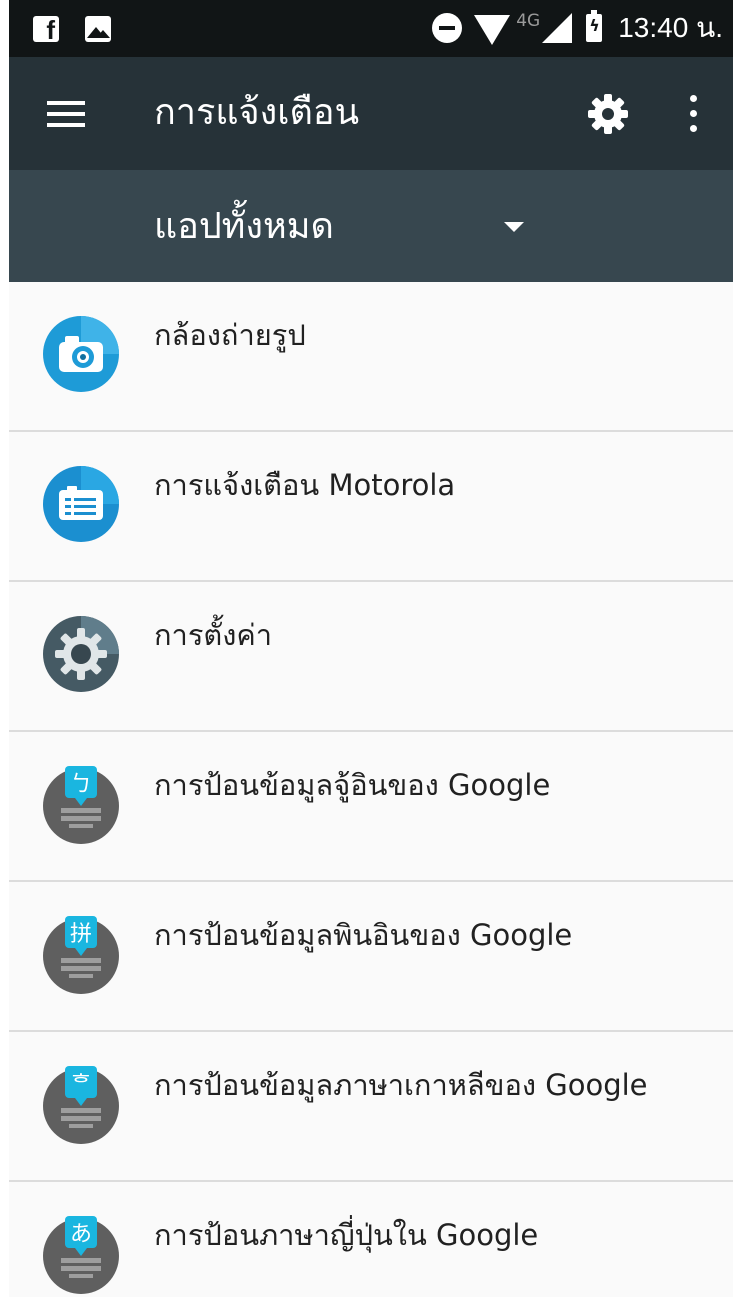  What do you see at coordinates (371, 28) in the screenshot?
I see `status-bar: f 4G ϟ 13:40 น.` at bounding box center [371, 28].